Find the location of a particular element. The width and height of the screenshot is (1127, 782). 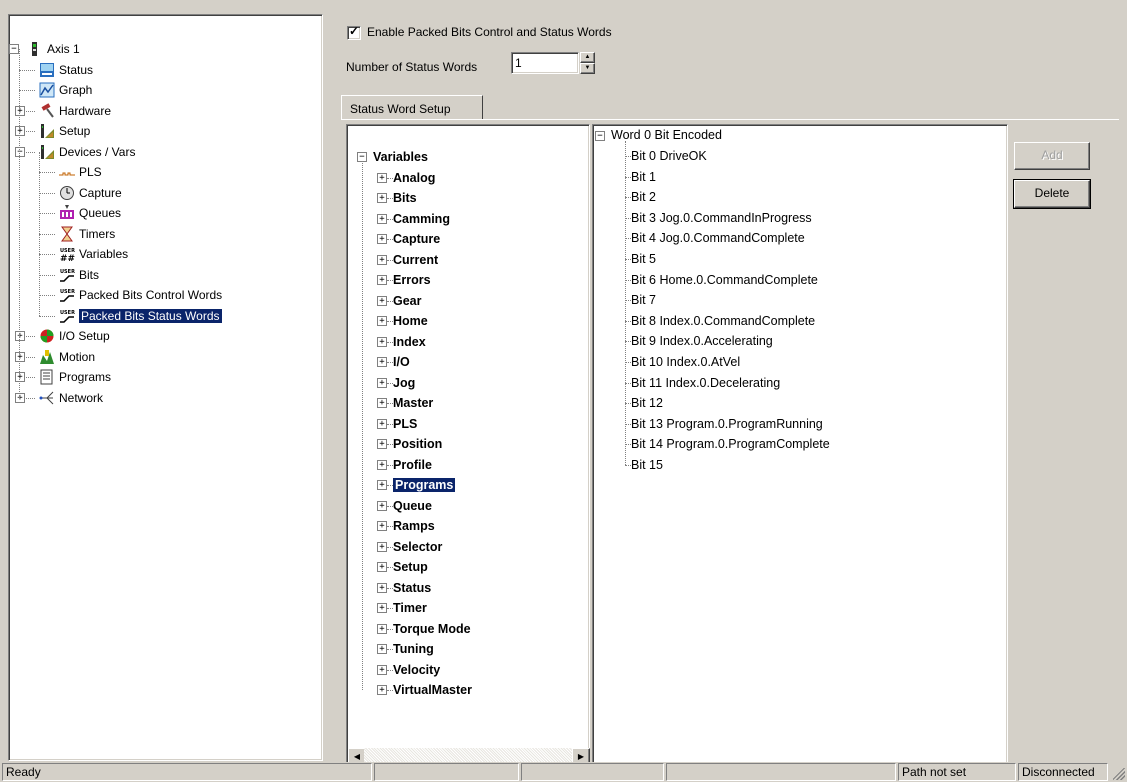

tree-item-i-o-setup: + I/O Setup is located at coordinates (164, 336).